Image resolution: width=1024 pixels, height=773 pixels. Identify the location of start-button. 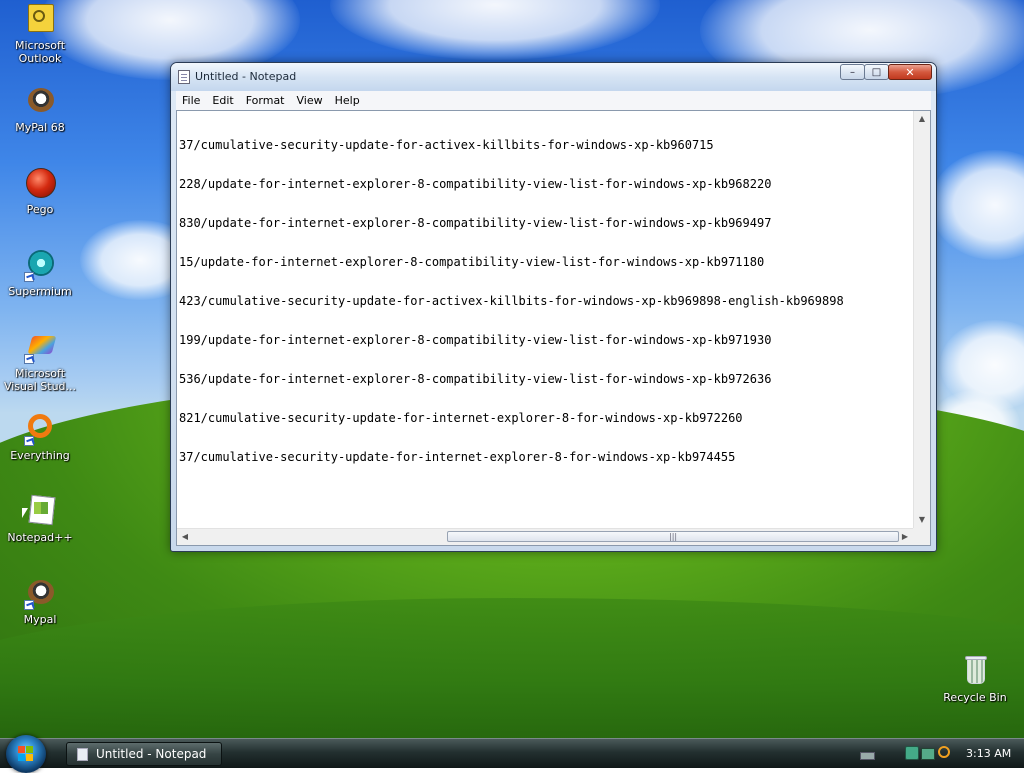
(26, 754).